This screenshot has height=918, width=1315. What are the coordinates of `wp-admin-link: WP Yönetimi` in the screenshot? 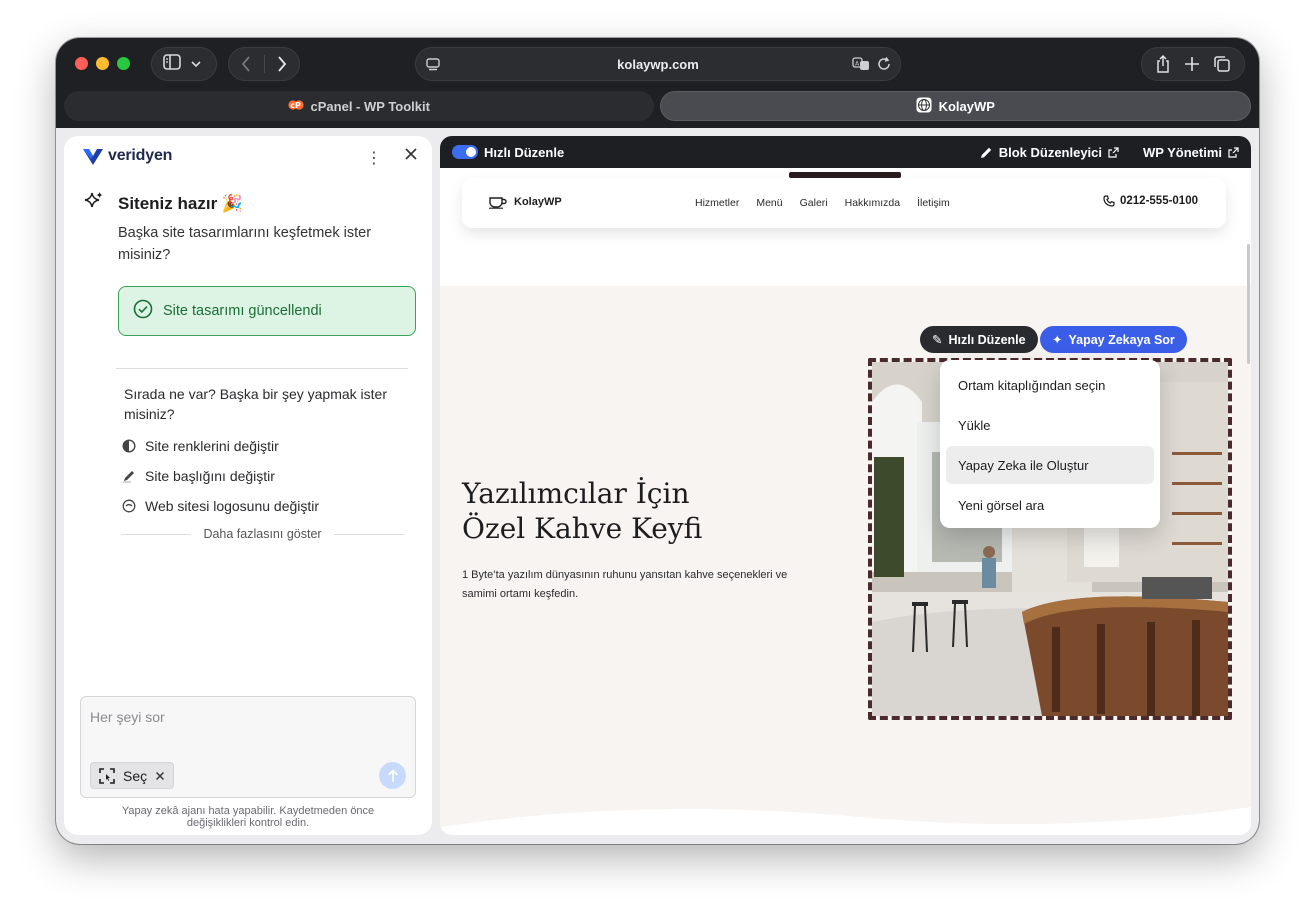 It's located at (1191, 152).